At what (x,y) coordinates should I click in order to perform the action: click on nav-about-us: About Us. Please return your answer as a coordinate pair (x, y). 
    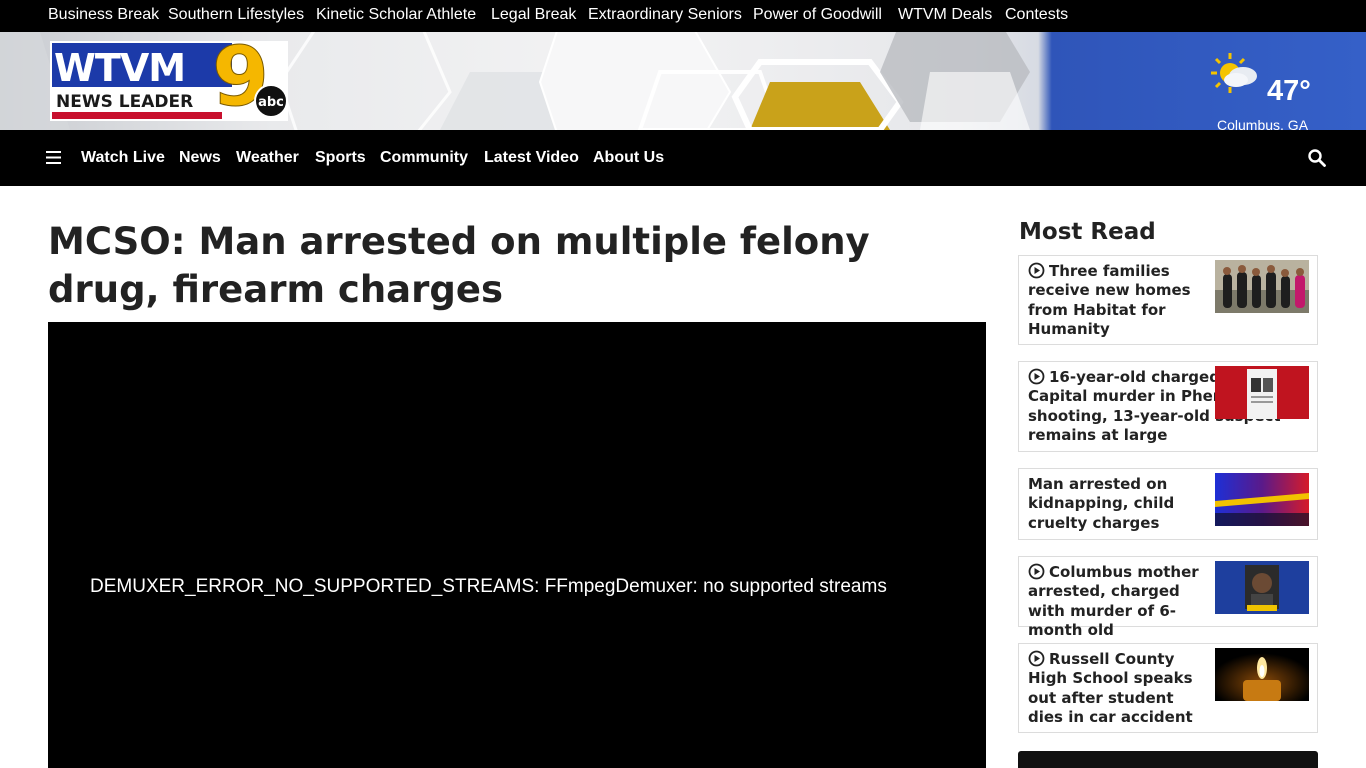
    Looking at the image, I should click on (628, 158).